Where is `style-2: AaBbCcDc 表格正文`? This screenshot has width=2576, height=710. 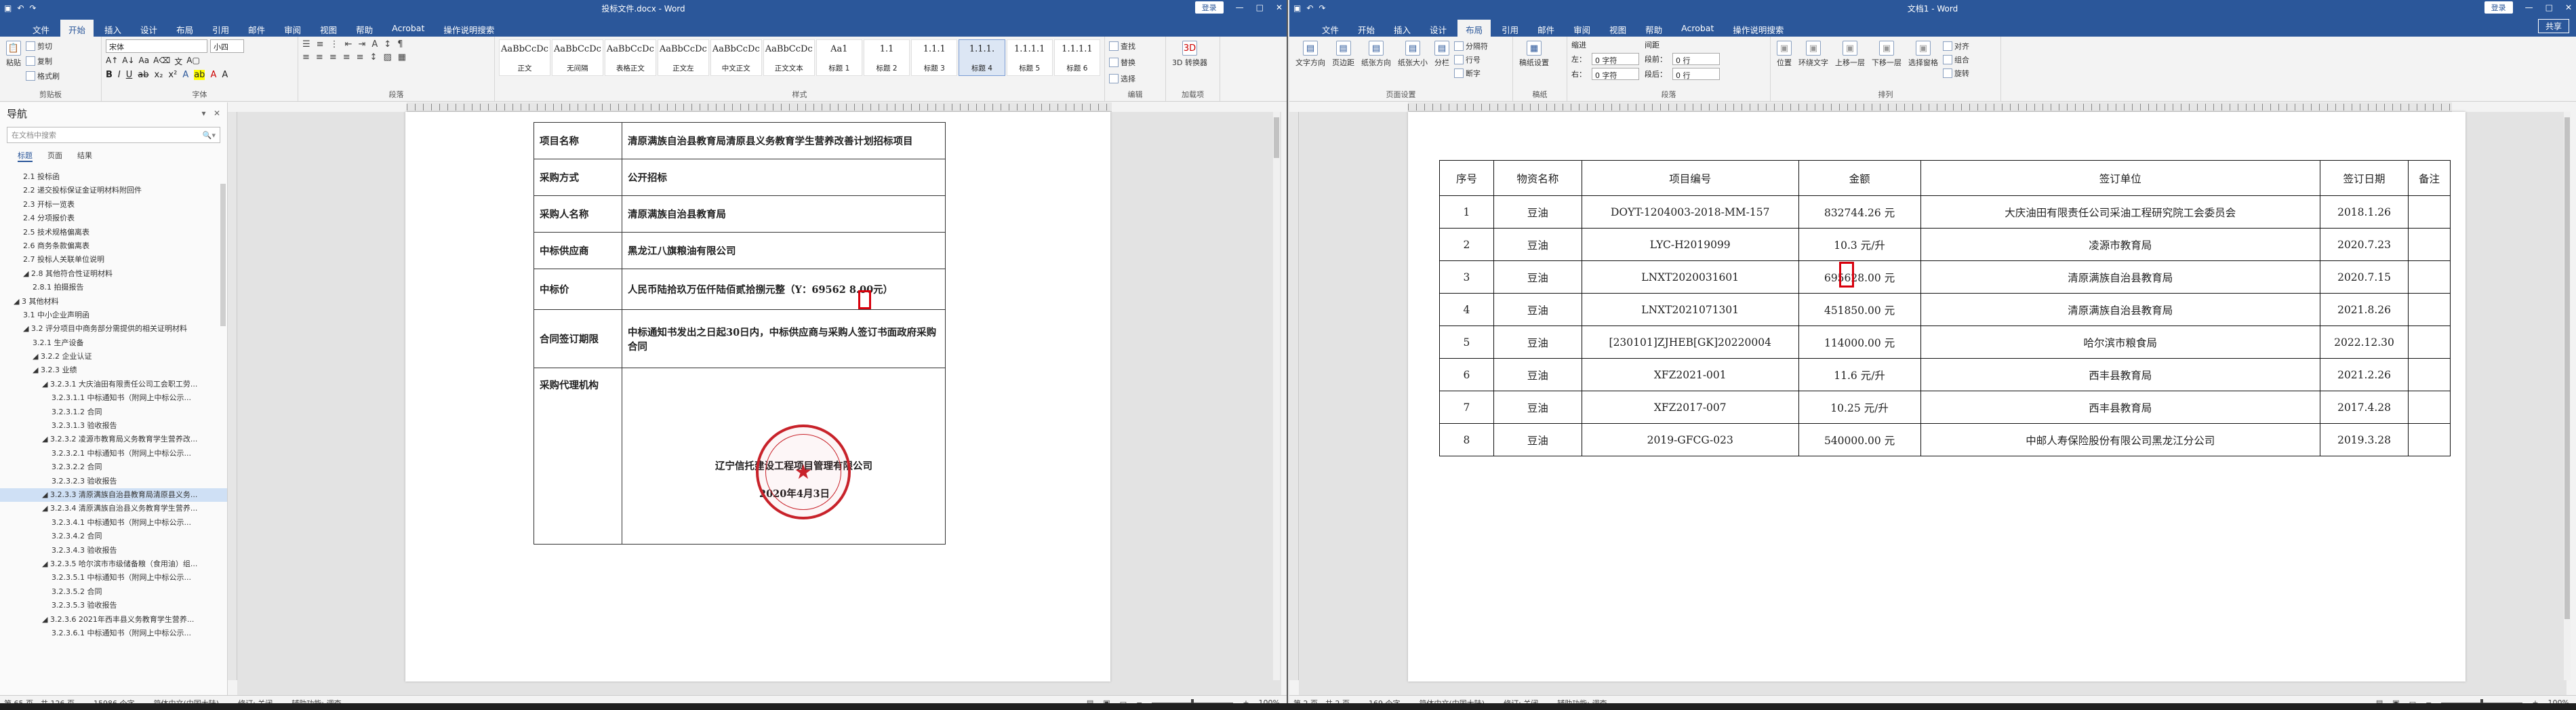 style-2: AaBbCcDc 表格正文 is located at coordinates (630, 58).